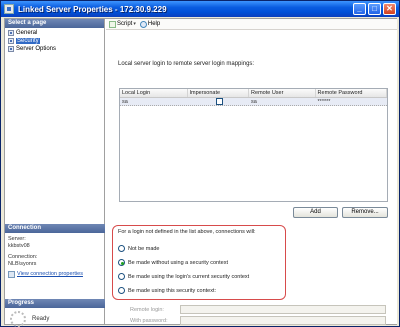 This screenshot has width=400, height=327. Describe the element at coordinates (125, 24) in the screenshot. I see `script-label: Script` at that location.